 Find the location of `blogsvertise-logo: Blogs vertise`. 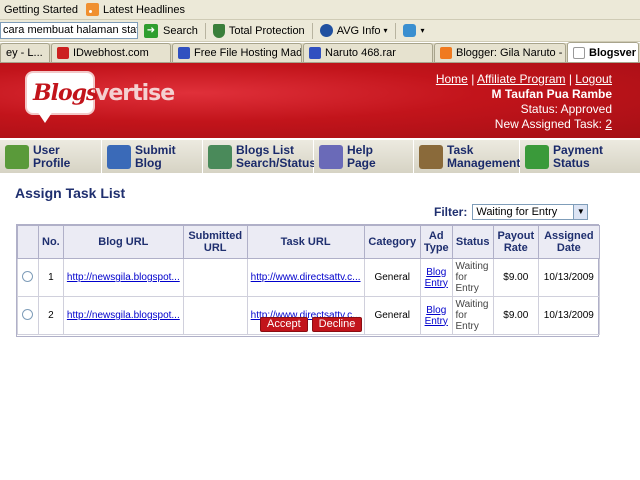

blogsvertise-logo: Blogs vertise is located at coordinates (105, 97).